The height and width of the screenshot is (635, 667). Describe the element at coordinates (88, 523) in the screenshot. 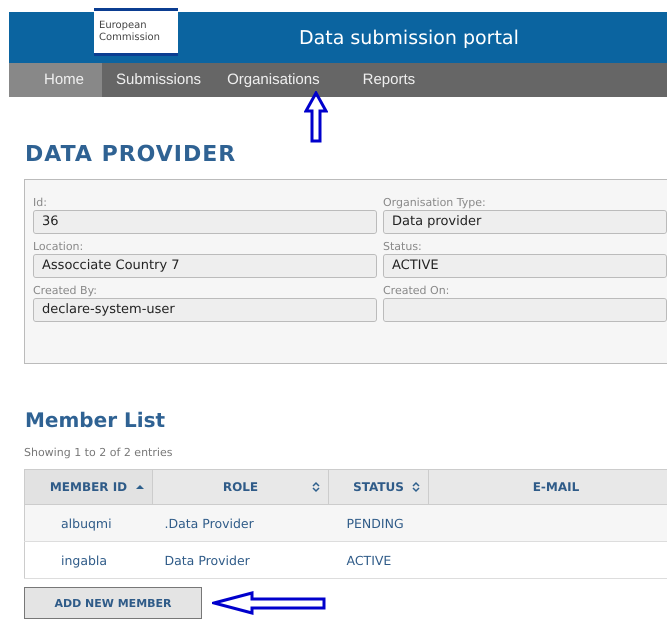

I see `table-cell: albuqmi` at that location.